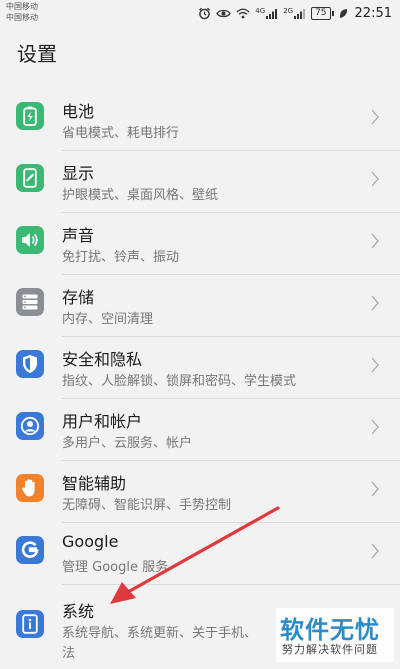 Image resolution: width=400 pixels, height=669 pixels. Describe the element at coordinates (121, 257) in the screenshot. I see `item-subtitle: 免打扰、铃声、振动` at that location.